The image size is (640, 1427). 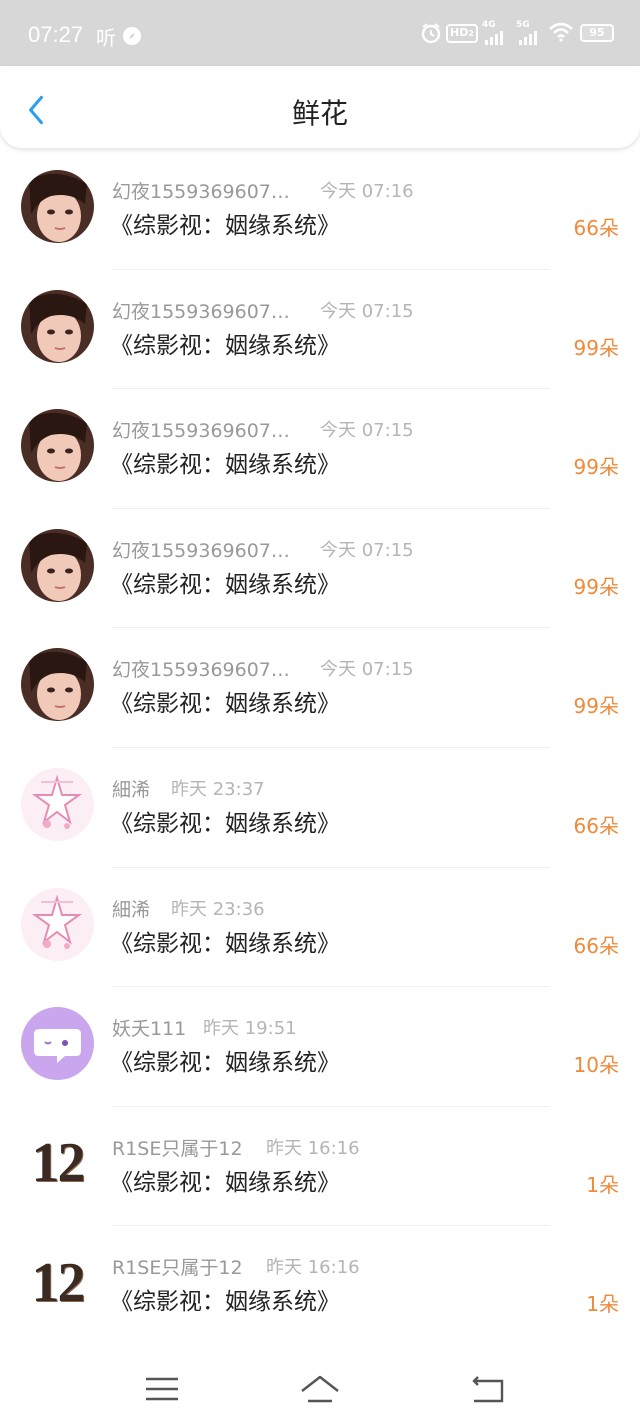 I want to click on status-bar: 07:27 听 HD2 4G 5G 95, so click(x=320, y=33).